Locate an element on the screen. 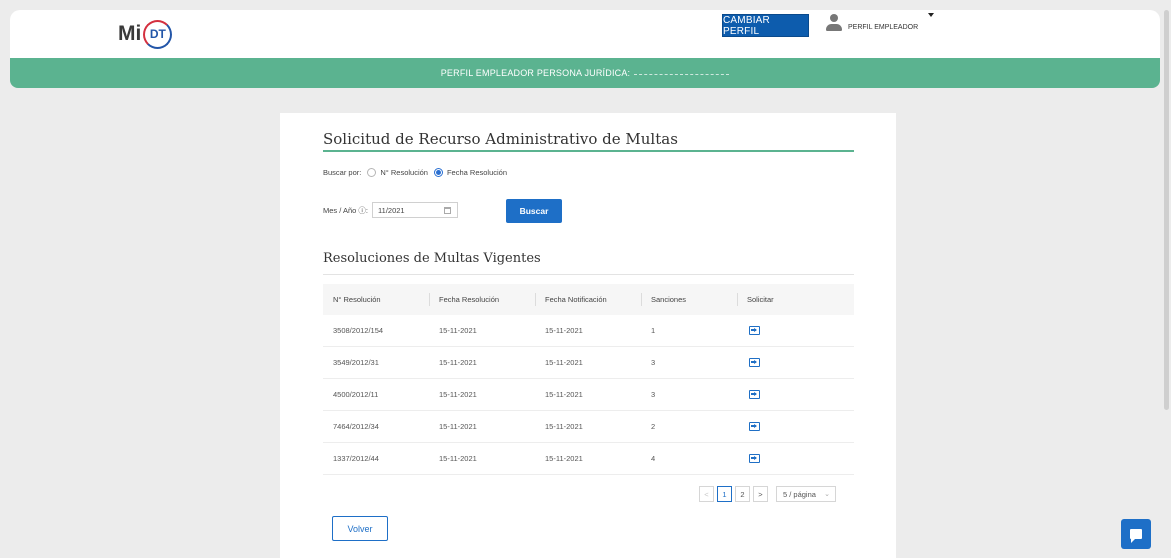 This screenshot has width=1171, height=558. column-header: Fecha Notificación is located at coordinates (588, 299).